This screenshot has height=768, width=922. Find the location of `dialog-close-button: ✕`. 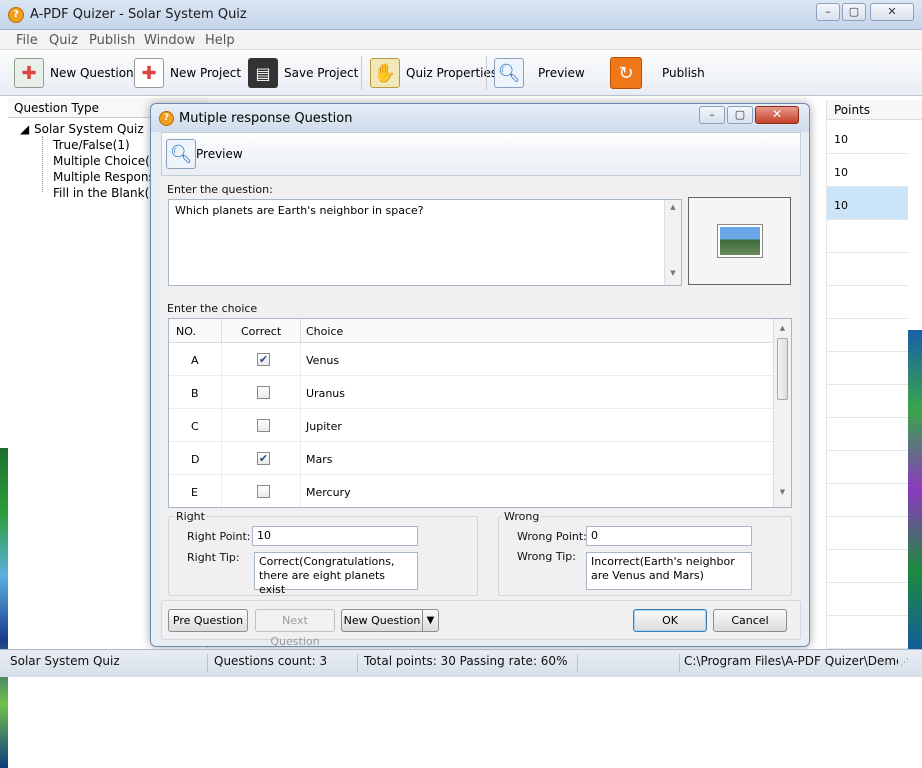

dialog-close-button: ✕ is located at coordinates (777, 115).